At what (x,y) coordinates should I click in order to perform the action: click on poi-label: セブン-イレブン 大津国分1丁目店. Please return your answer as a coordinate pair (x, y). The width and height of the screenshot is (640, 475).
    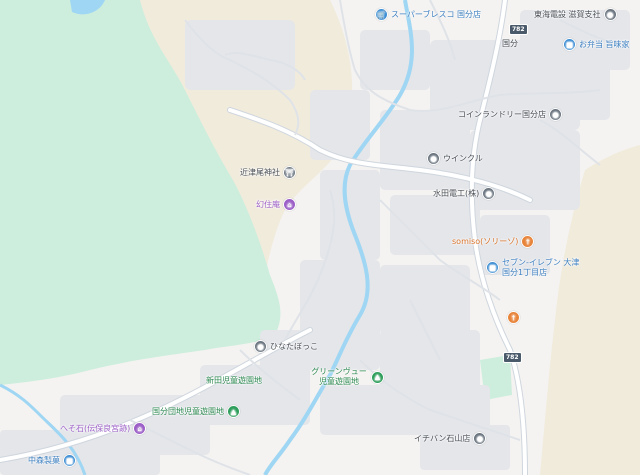
    Looking at the image, I should click on (541, 267).